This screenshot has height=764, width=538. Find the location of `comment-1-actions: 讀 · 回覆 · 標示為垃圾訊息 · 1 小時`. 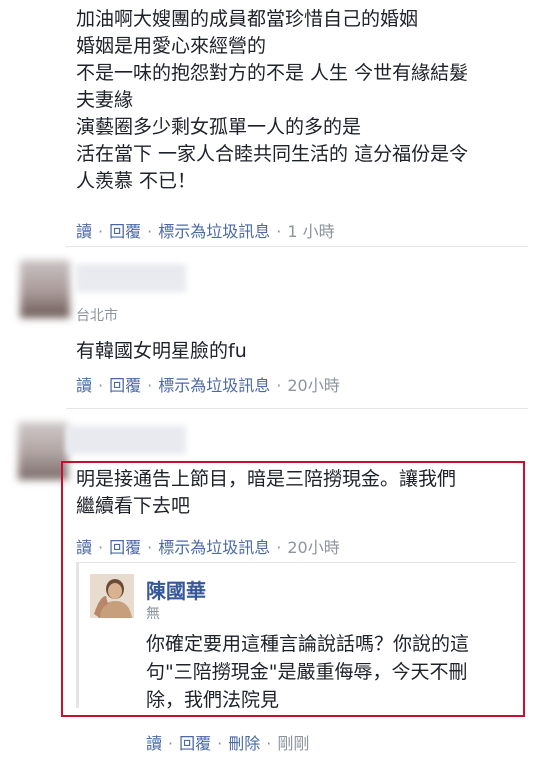

comment-1-actions: 讀 · 回覆 · 標示為垃圾訊息 · 1 小時 is located at coordinates (205, 231).